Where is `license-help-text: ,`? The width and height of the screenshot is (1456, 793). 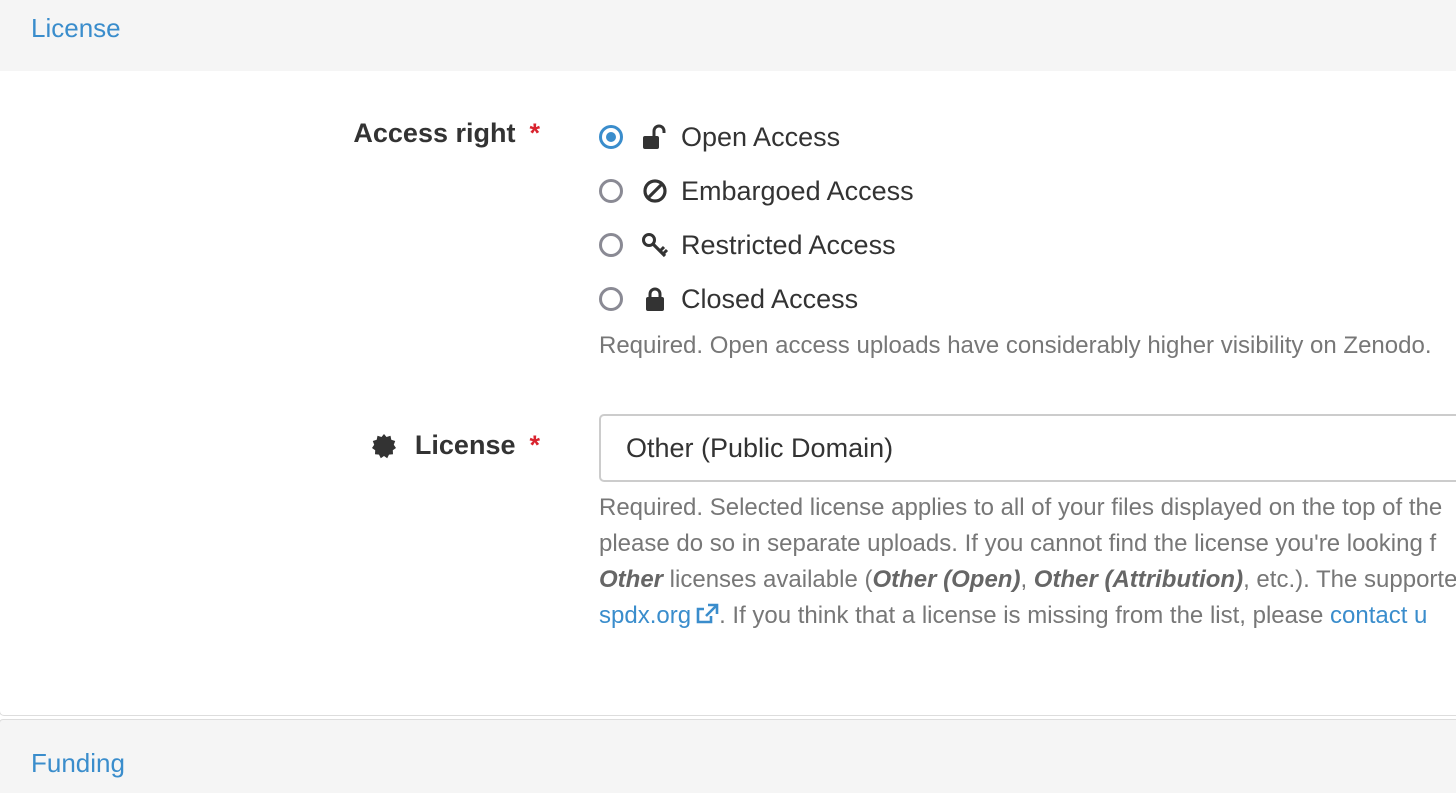
license-help-text: , is located at coordinates (1027, 579).